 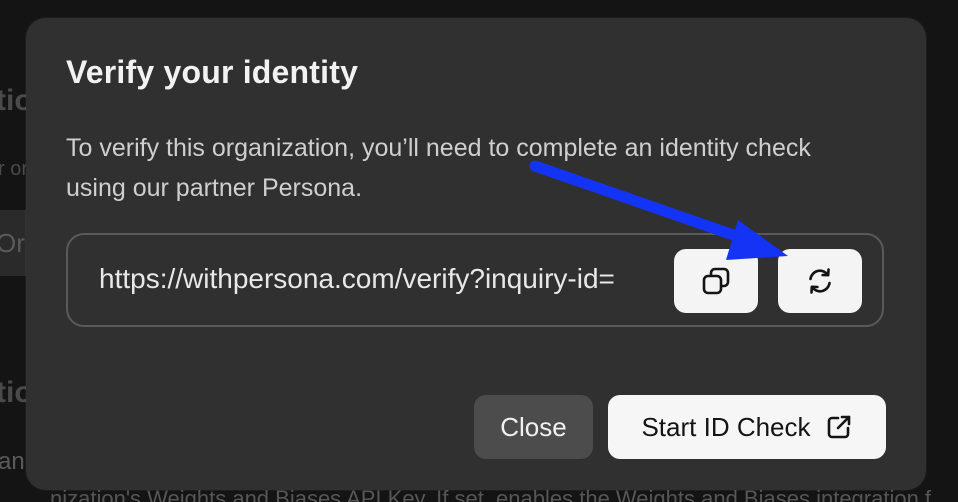 What do you see at coordinates (533, 427) in the screenshot?
I see `close-button: Close` at bounding box center [533, 427].